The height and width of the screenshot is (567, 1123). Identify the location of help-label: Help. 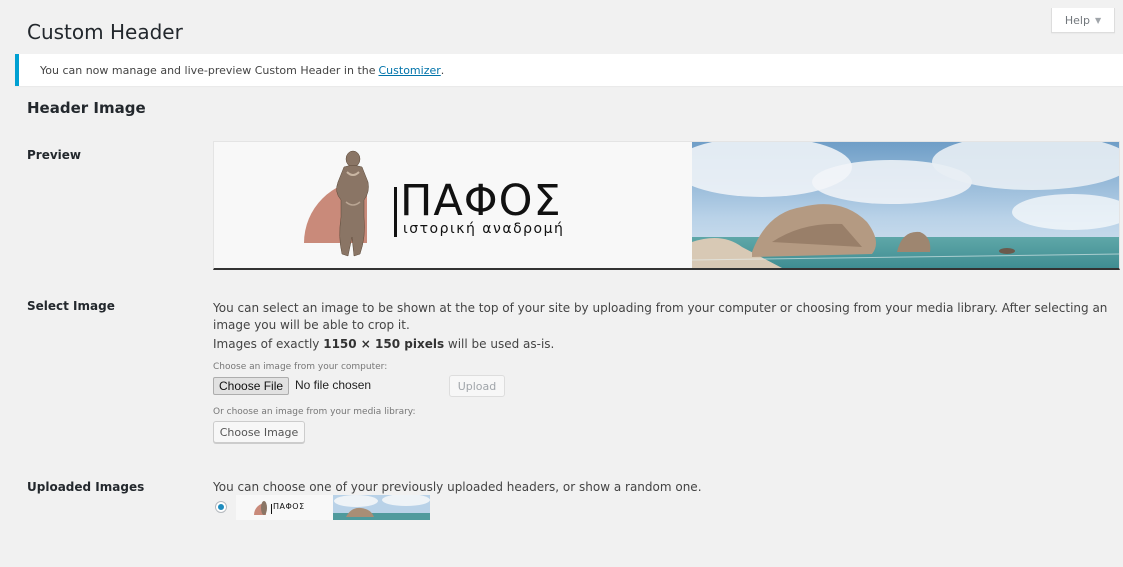
(1077, 20).